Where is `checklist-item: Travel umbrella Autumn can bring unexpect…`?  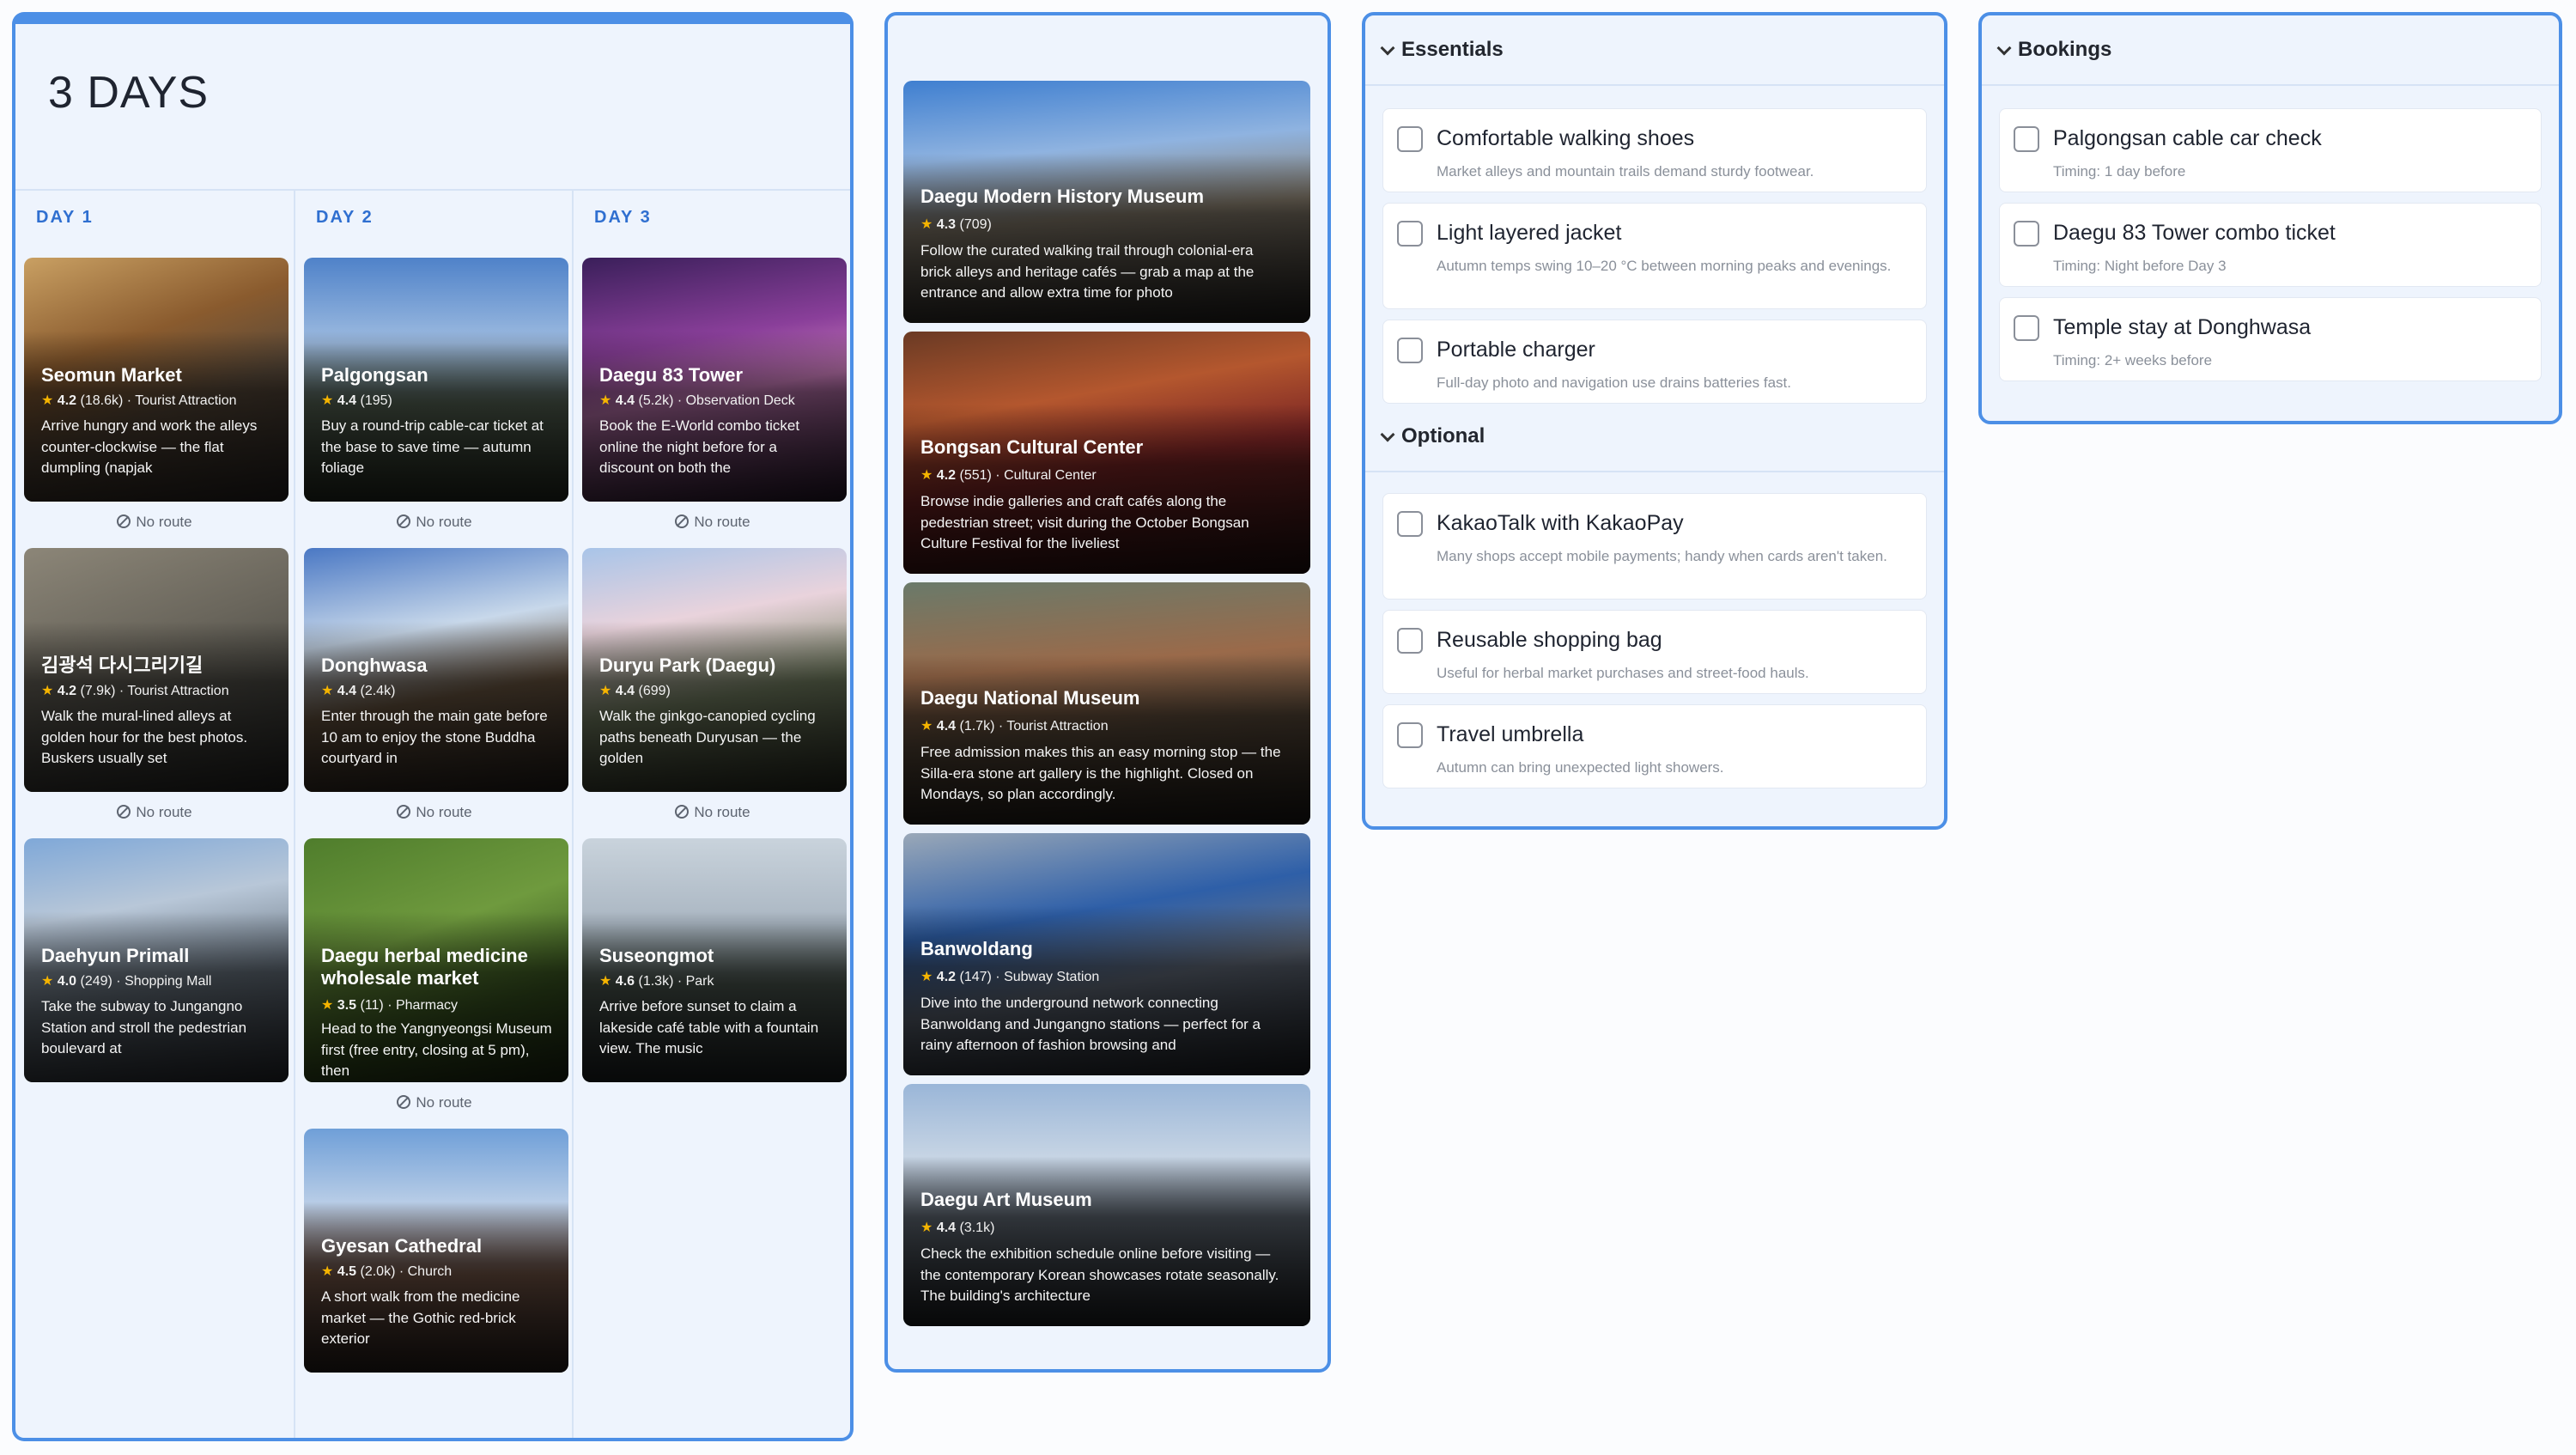
checklist-item: Travel umbrella Autumn can bring unexpect… is located at coordinates (1654, 746).